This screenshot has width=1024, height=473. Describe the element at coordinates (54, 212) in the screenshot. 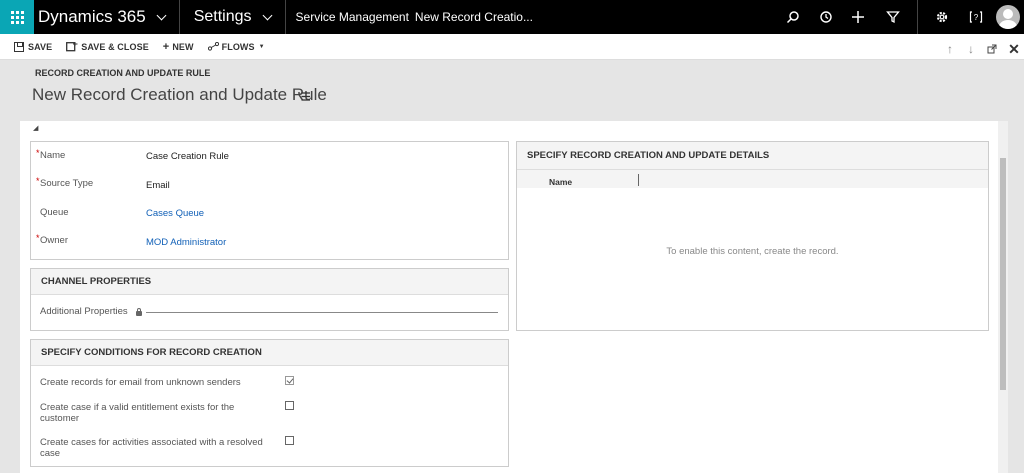

I see `queue-label: Queue` at that location.